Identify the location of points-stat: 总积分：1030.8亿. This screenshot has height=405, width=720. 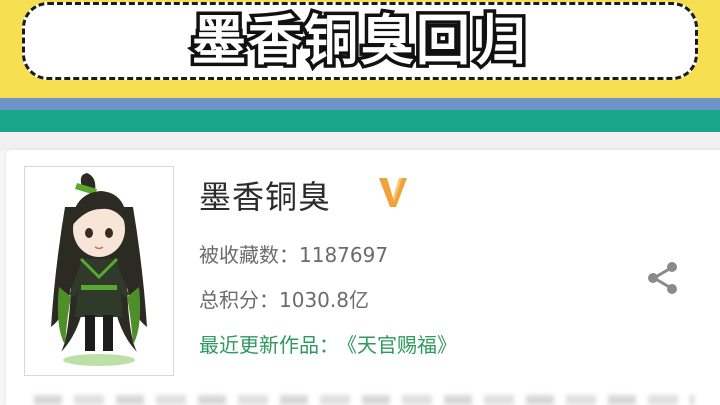
(284, 298).